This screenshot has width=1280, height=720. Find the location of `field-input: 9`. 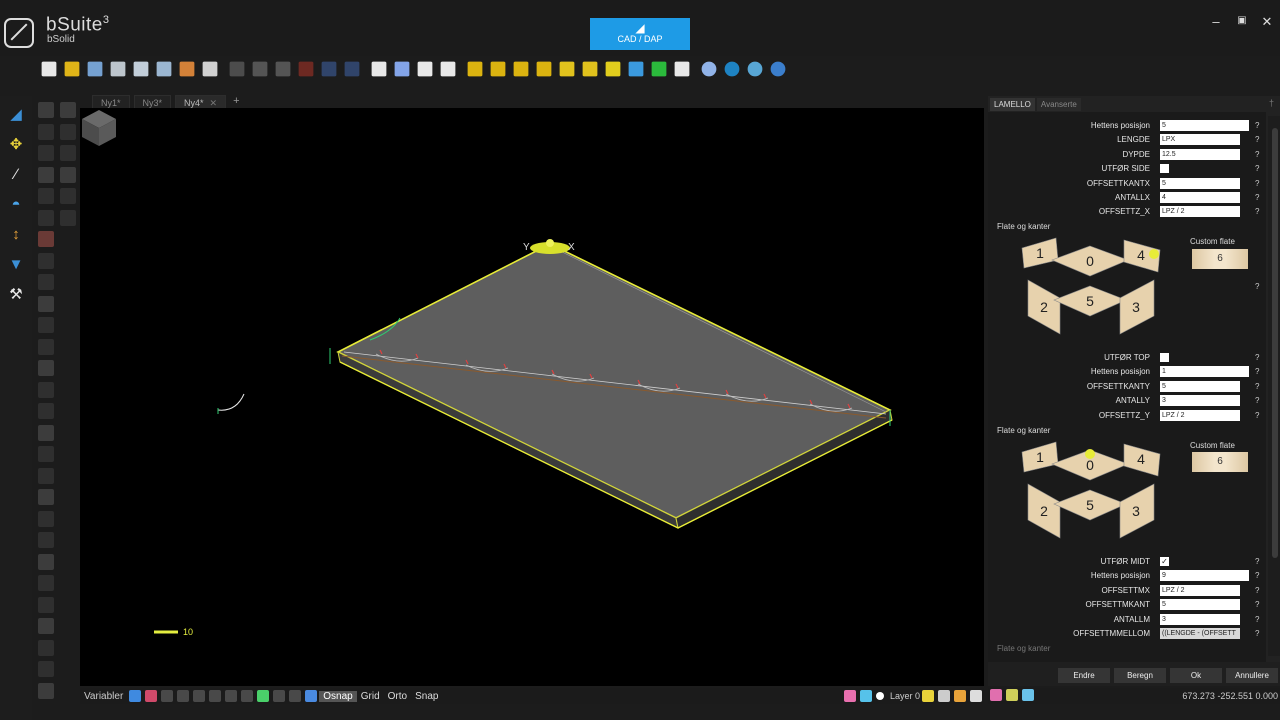

field-input: 9 is located at coordinates (1204, 576).